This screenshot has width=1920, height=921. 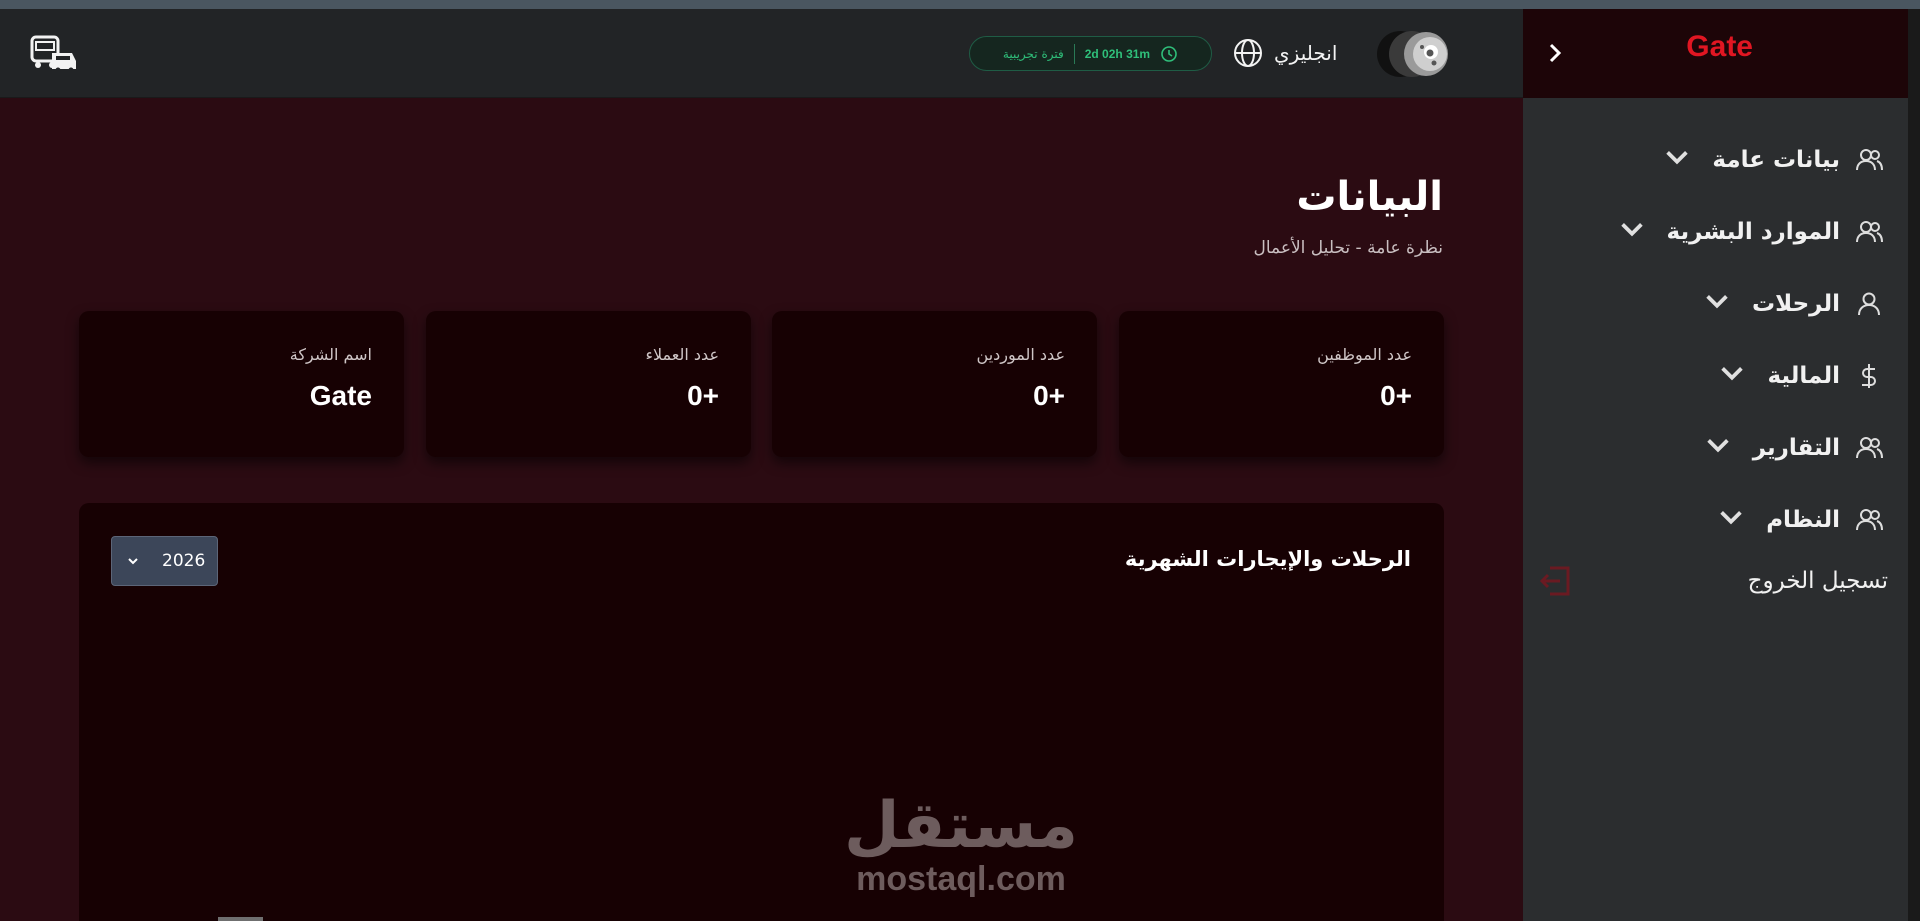 What do you see at coordinates (1796, 304) in the screenshot?
I see `sidebar-item-label: الرحلات` at bounding box center [1796, 304].